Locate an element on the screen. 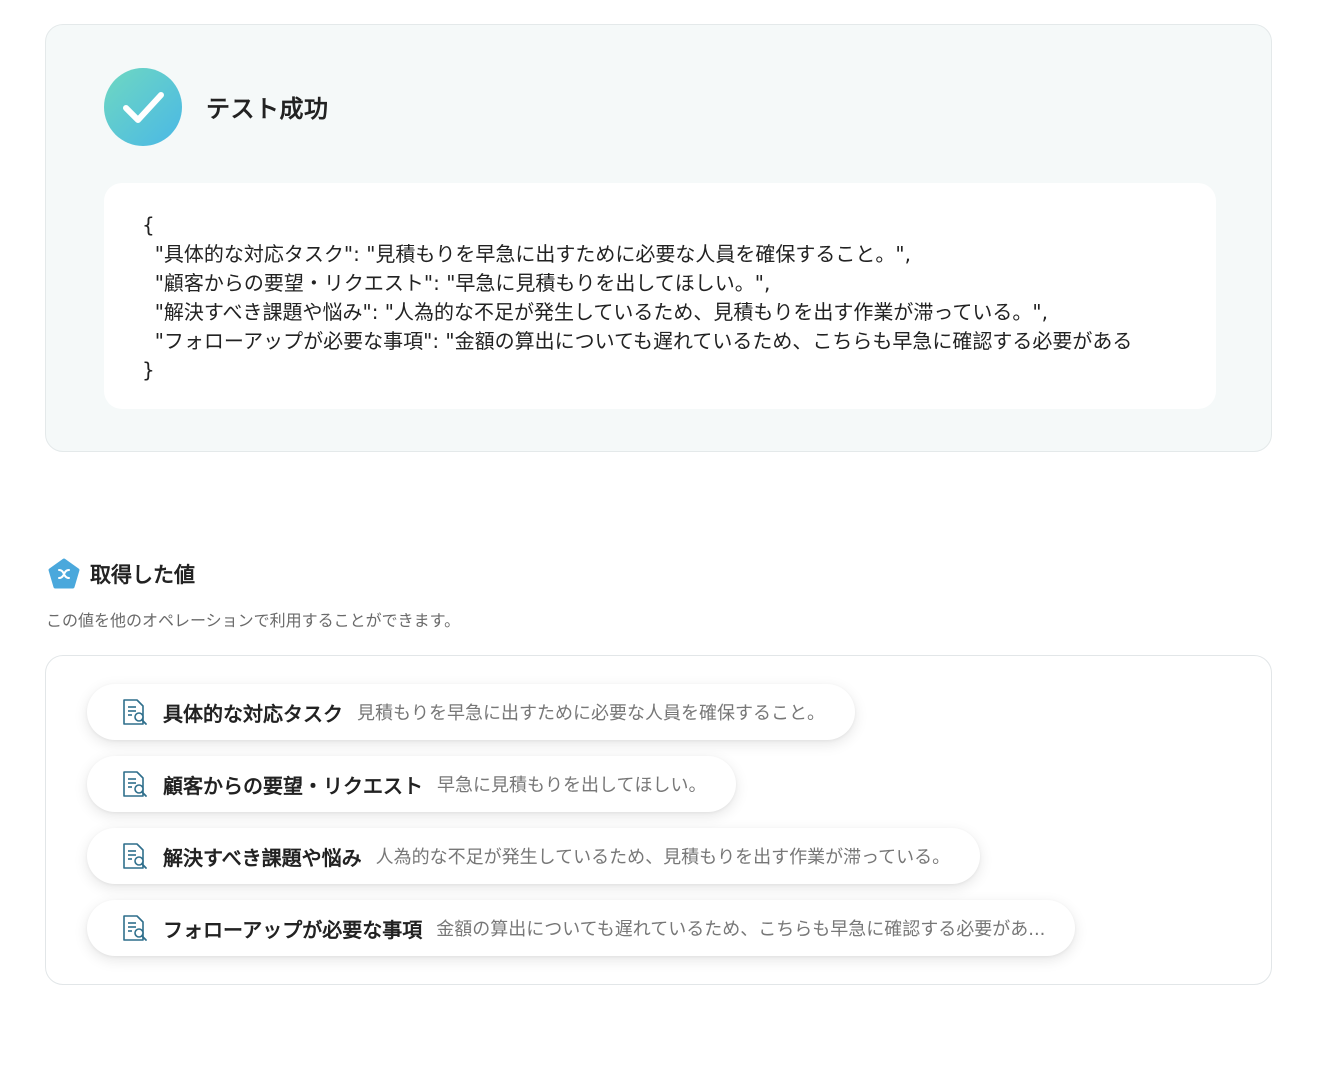 The height and width of the screenshot is (1086, 1338). value-item: 顧客からの要望・リクエスト 早急に見積もりを出してほしい。 is located at coordinates (412, 784).